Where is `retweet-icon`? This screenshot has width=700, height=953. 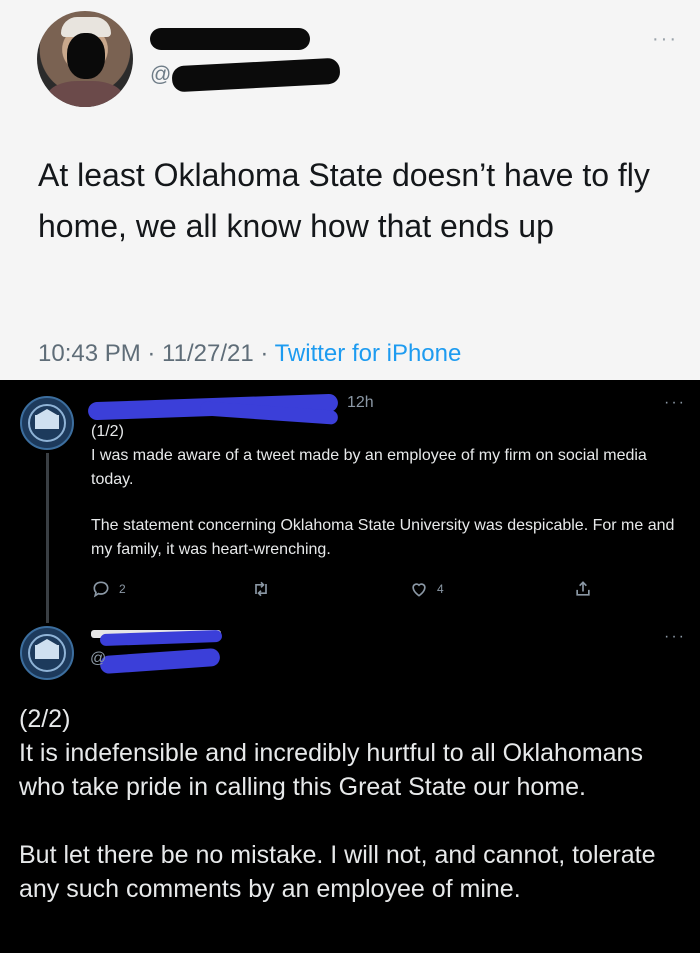 retweet-icon is located at coordinates (261, 589).